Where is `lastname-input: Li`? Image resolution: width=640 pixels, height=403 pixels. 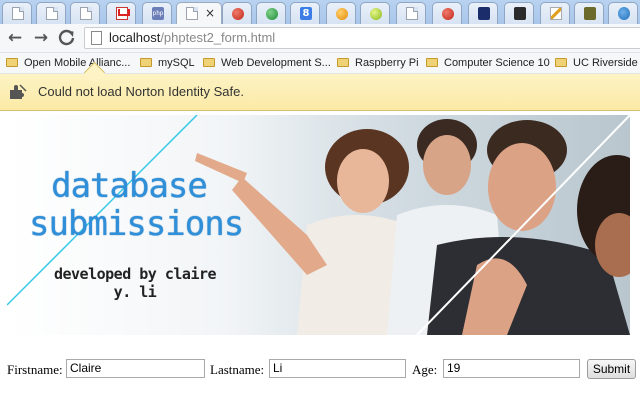
lastname-input: Li is located at coordinates (337, 368).